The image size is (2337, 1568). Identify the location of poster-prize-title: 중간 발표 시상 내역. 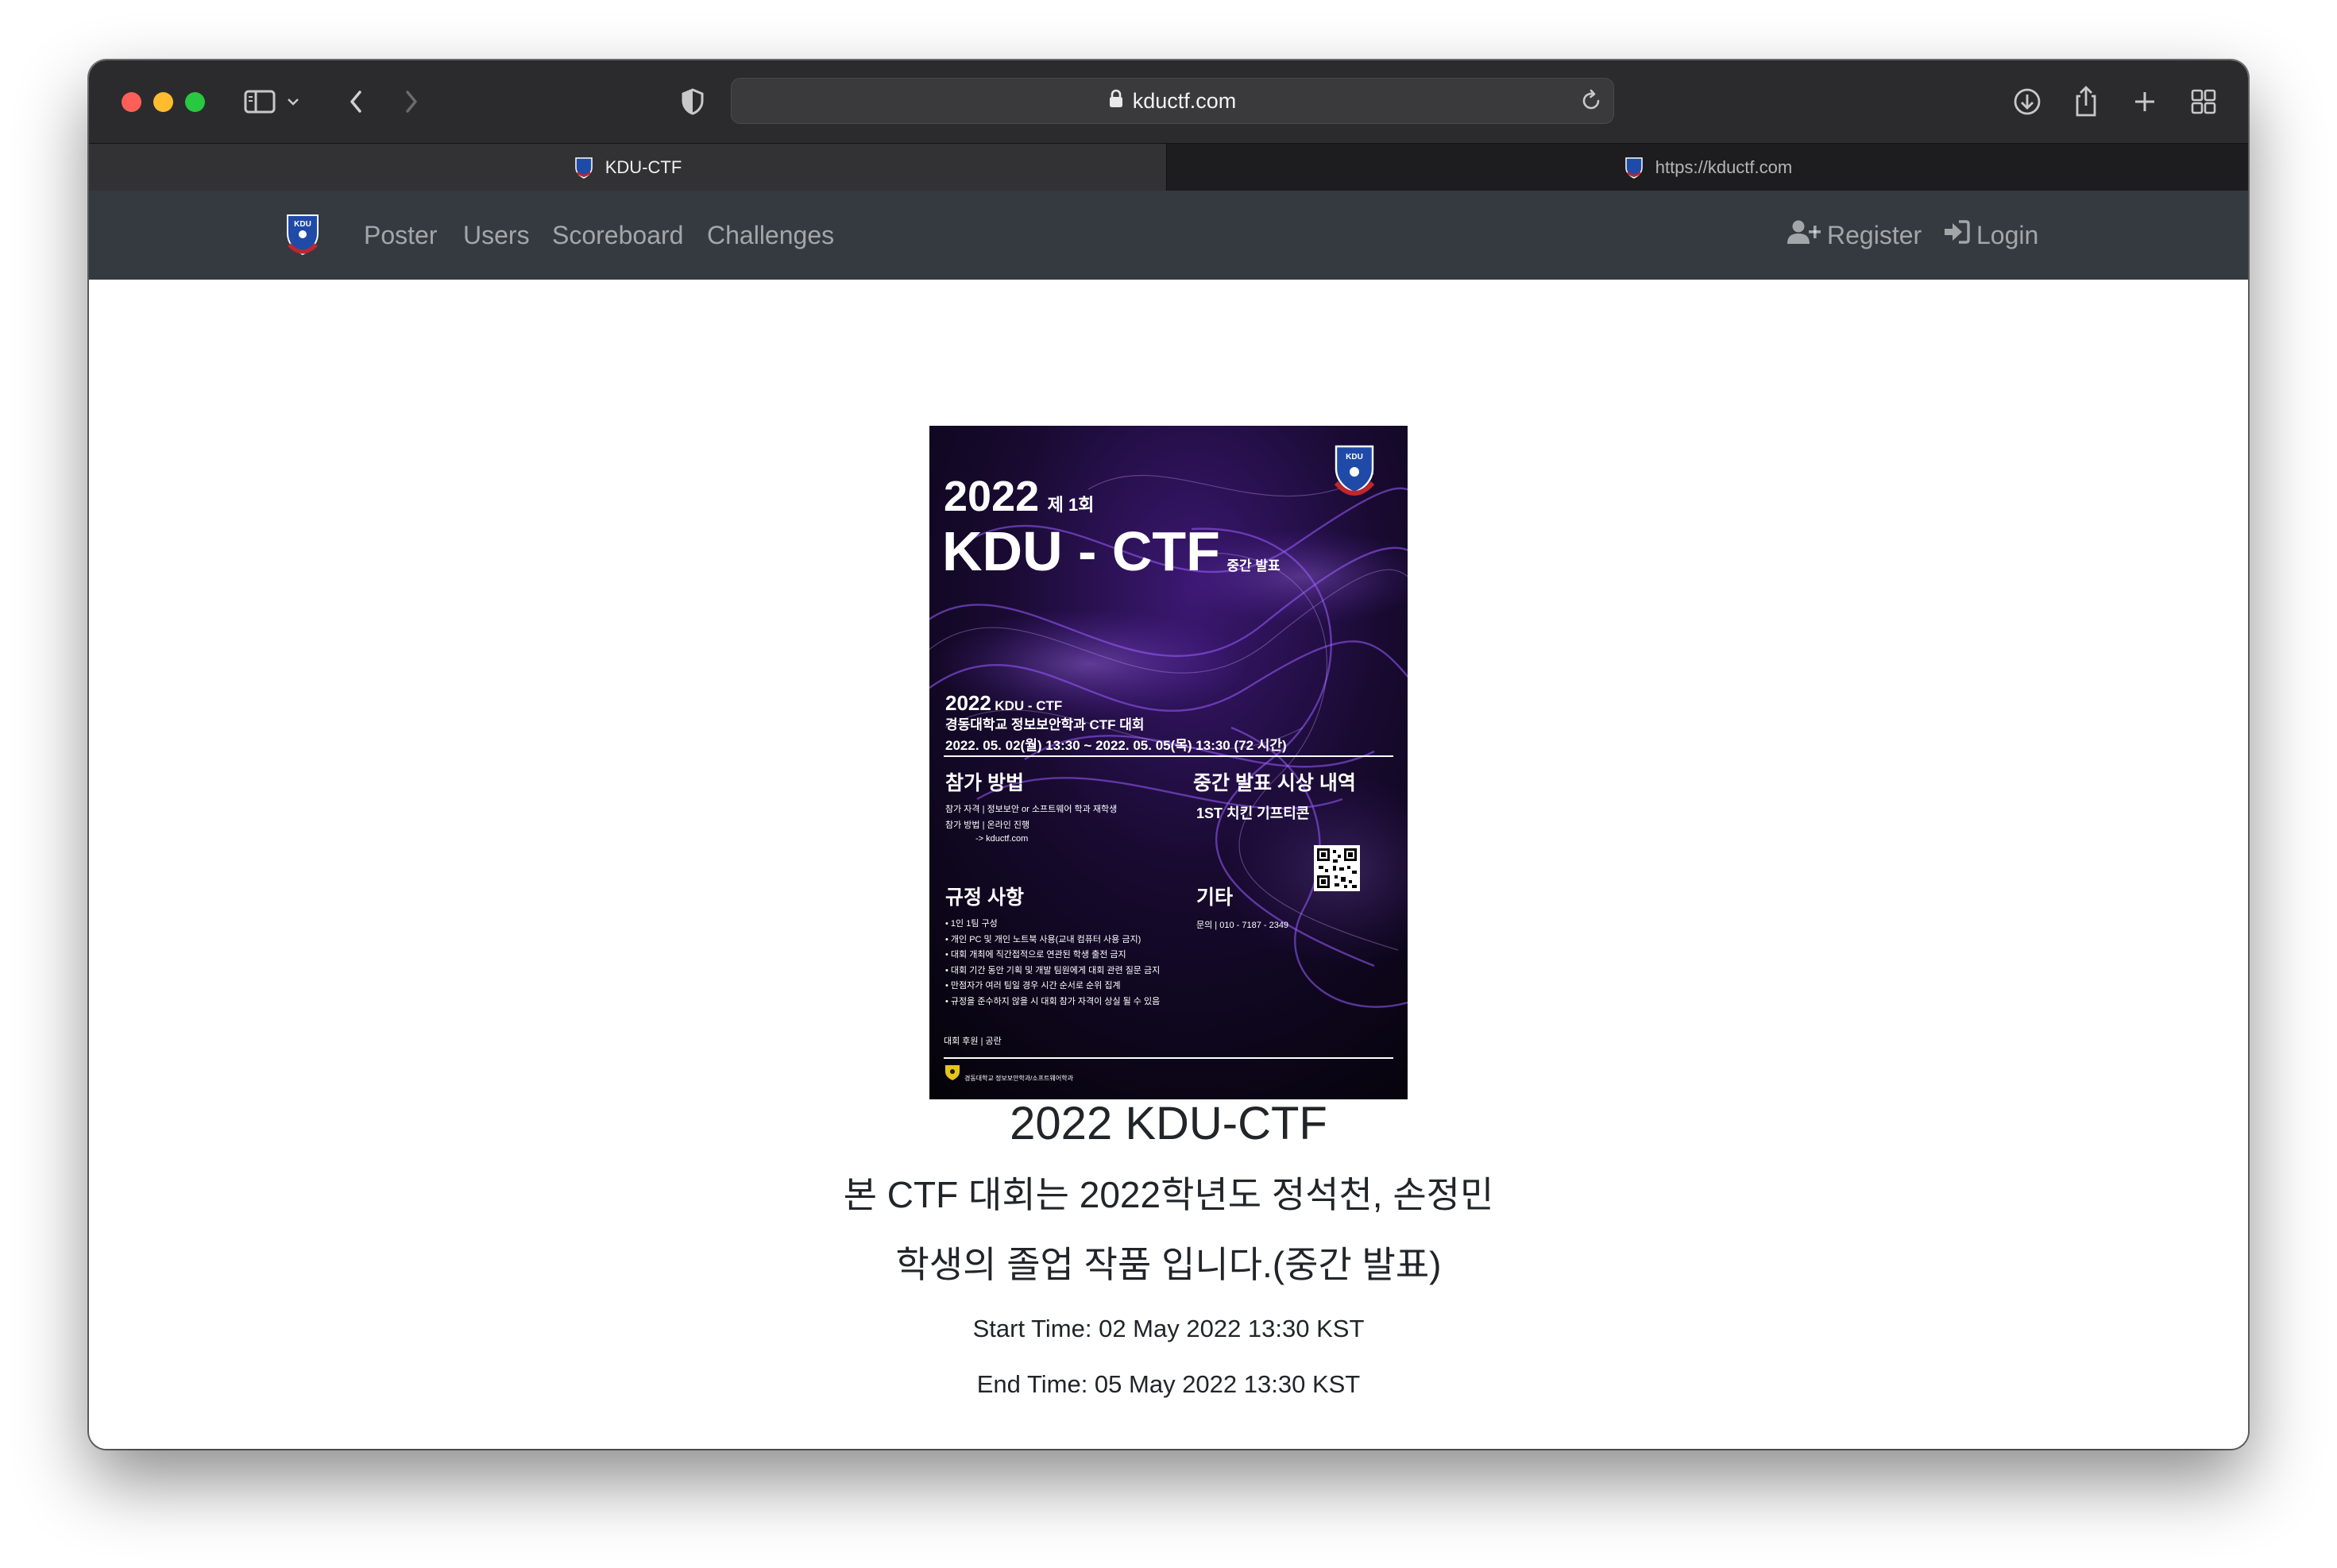
(1274, 783).